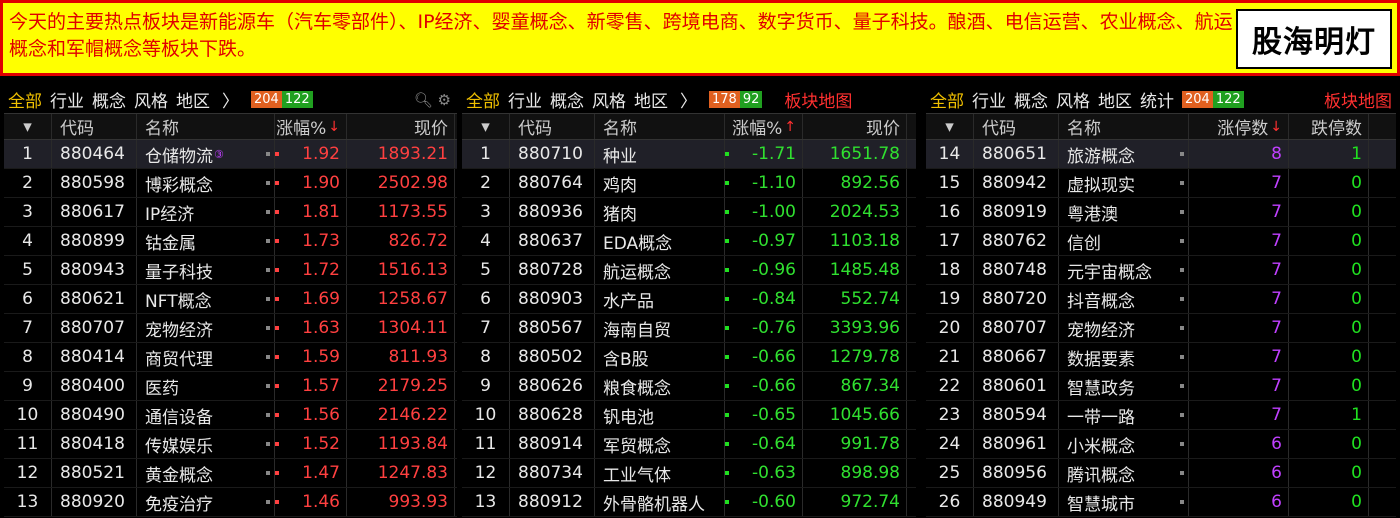  Describe the element at coordinates (297, 99) in the screenshot. I see `decline-count: 122` at that location.